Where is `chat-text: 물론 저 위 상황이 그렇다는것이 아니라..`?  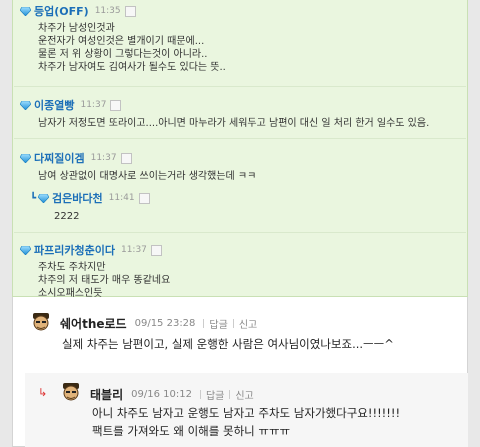 chat-text: 물론 저 위 상황이 그렇다는것이 아니라.. is located at coordinates (123, 54).